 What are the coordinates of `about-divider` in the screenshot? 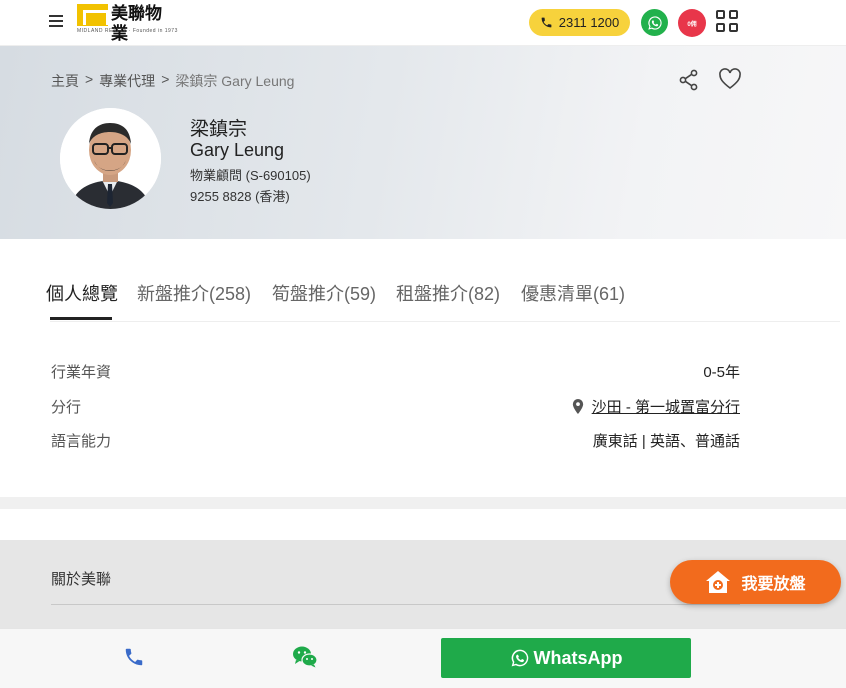 It's located at (395, 604).